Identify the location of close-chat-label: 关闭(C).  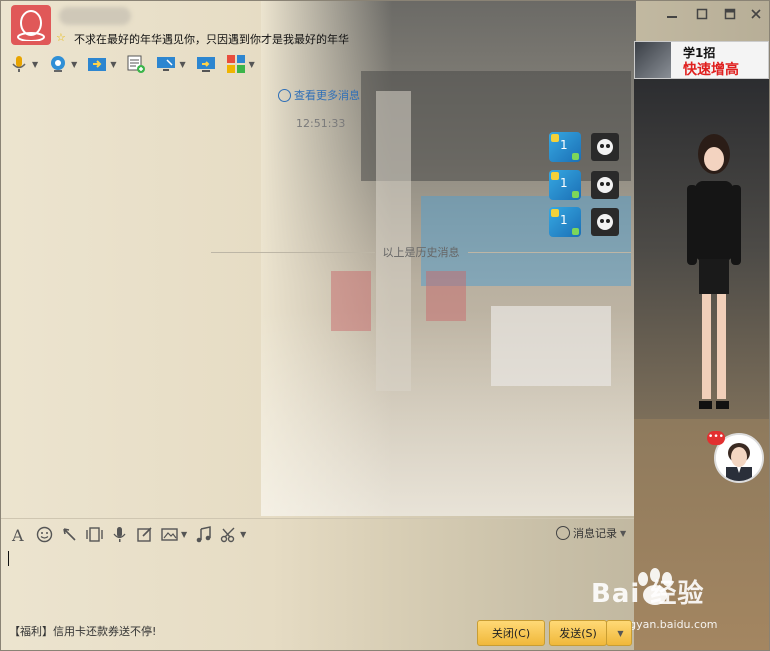
(511, 633).